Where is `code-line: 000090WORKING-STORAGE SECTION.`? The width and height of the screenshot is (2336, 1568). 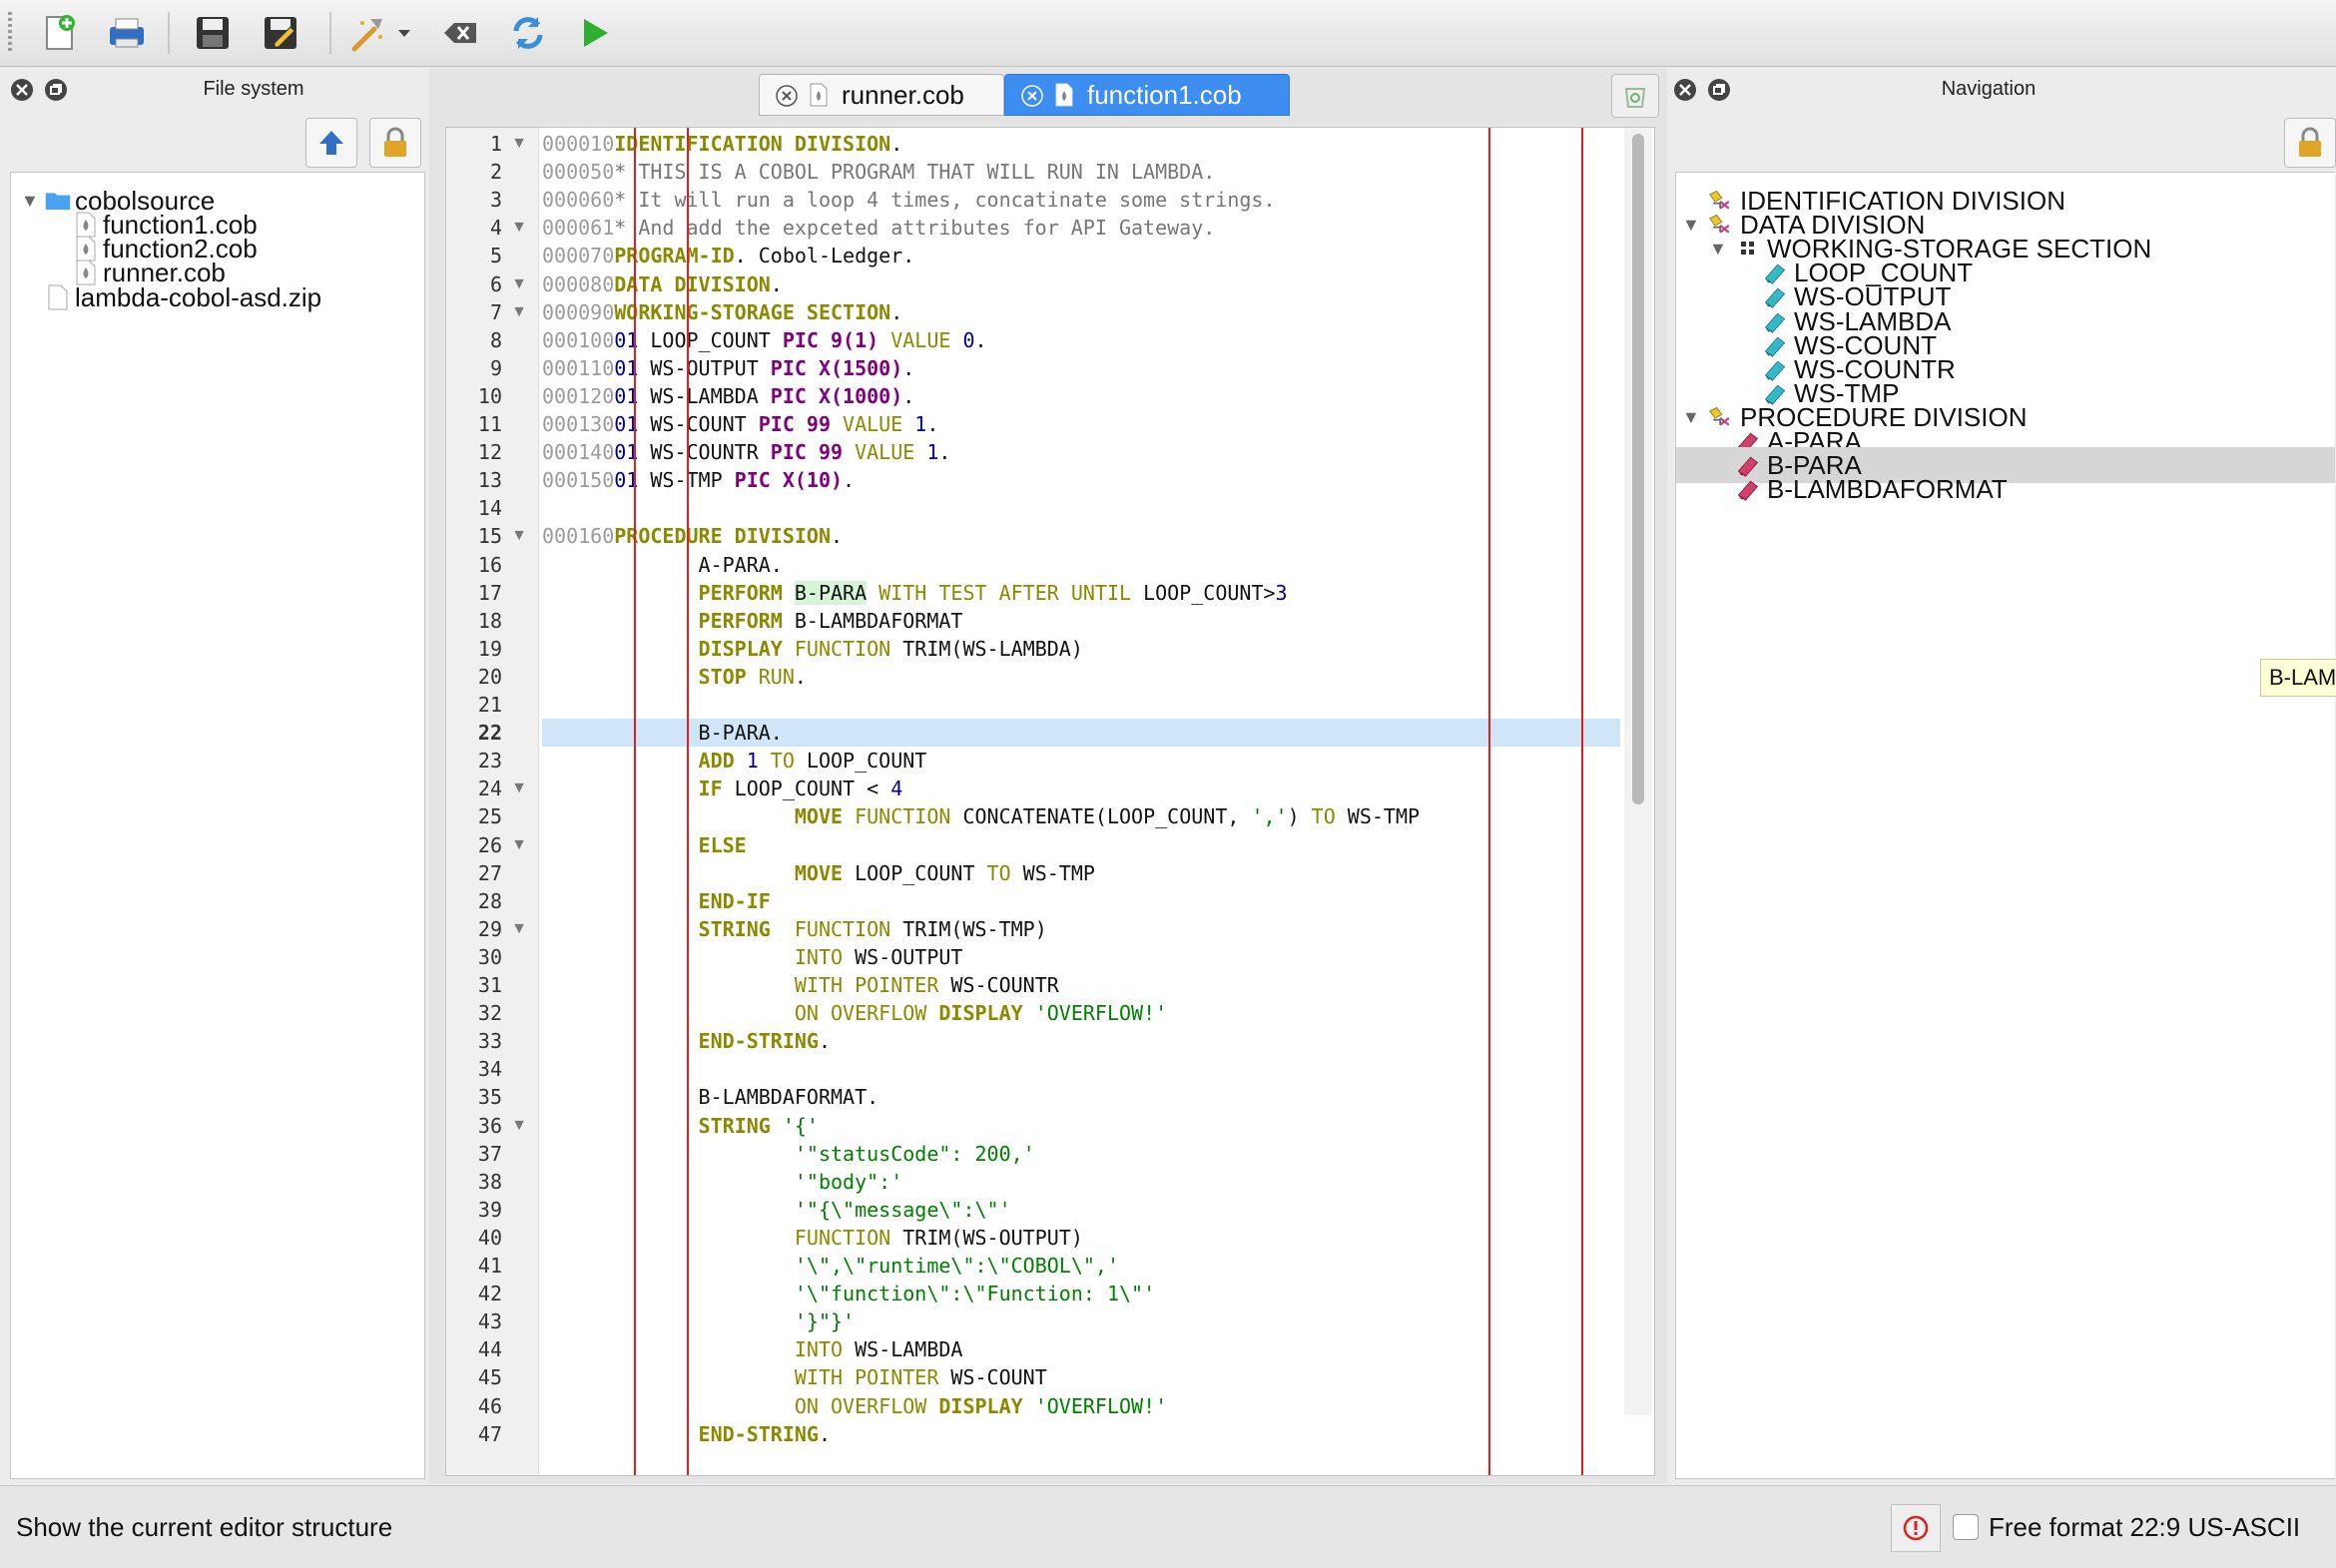 code-line: 000090WORKING-STORAGE SECTION. is located at coordinates (722, 312).